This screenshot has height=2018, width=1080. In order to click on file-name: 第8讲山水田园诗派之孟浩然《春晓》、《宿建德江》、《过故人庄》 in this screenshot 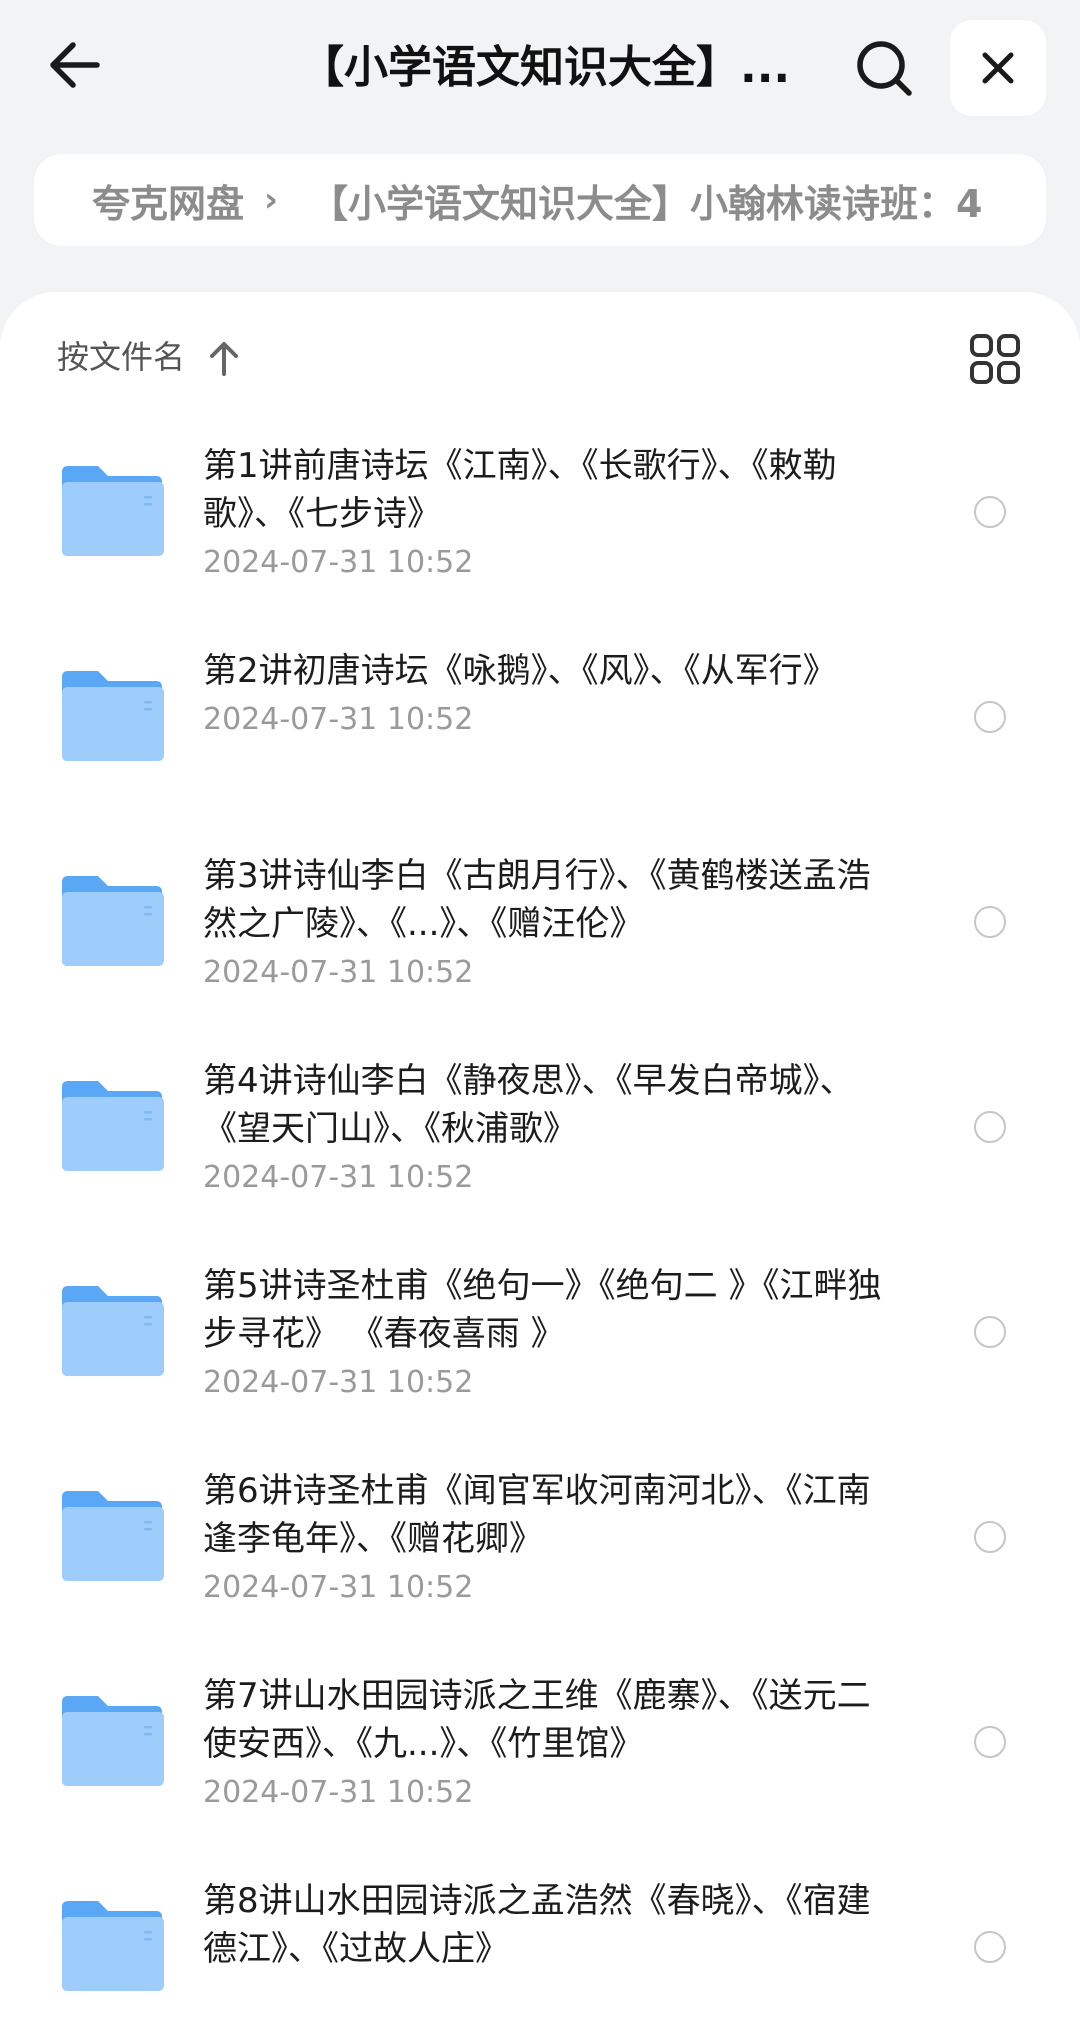, I will do `click(537, 1925)`.